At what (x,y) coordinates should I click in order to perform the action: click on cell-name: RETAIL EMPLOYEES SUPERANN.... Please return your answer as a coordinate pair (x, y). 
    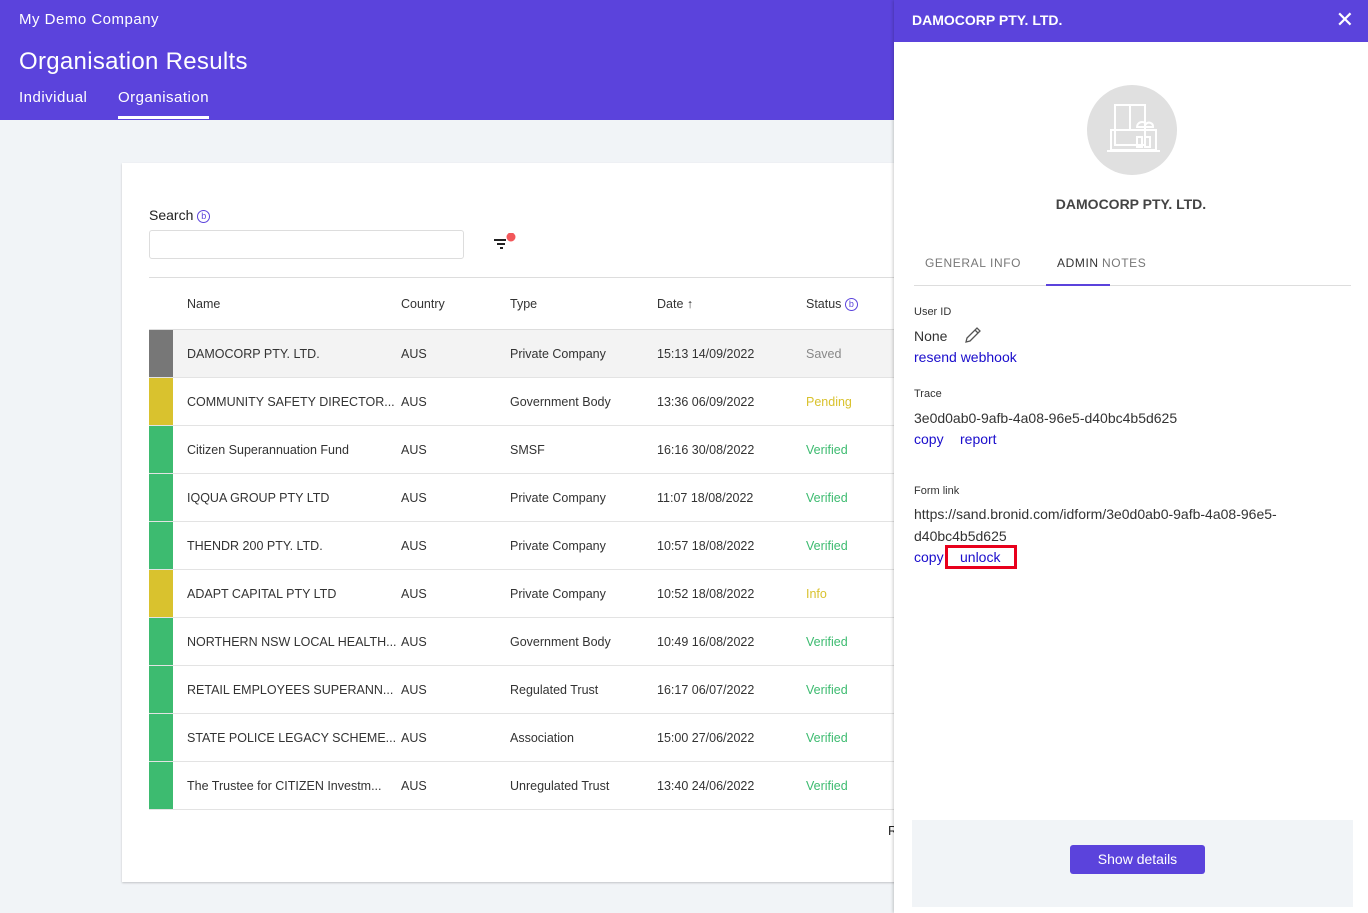
    Looking at the image, I should click on (290, 689).